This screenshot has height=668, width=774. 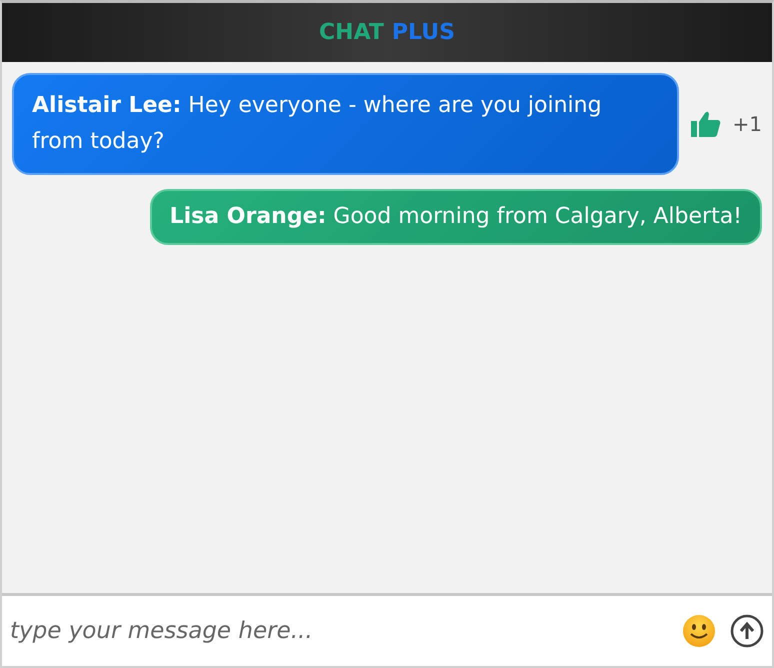 I want to click on app-title: CHAT PLUS, so click(x=387, y=32).